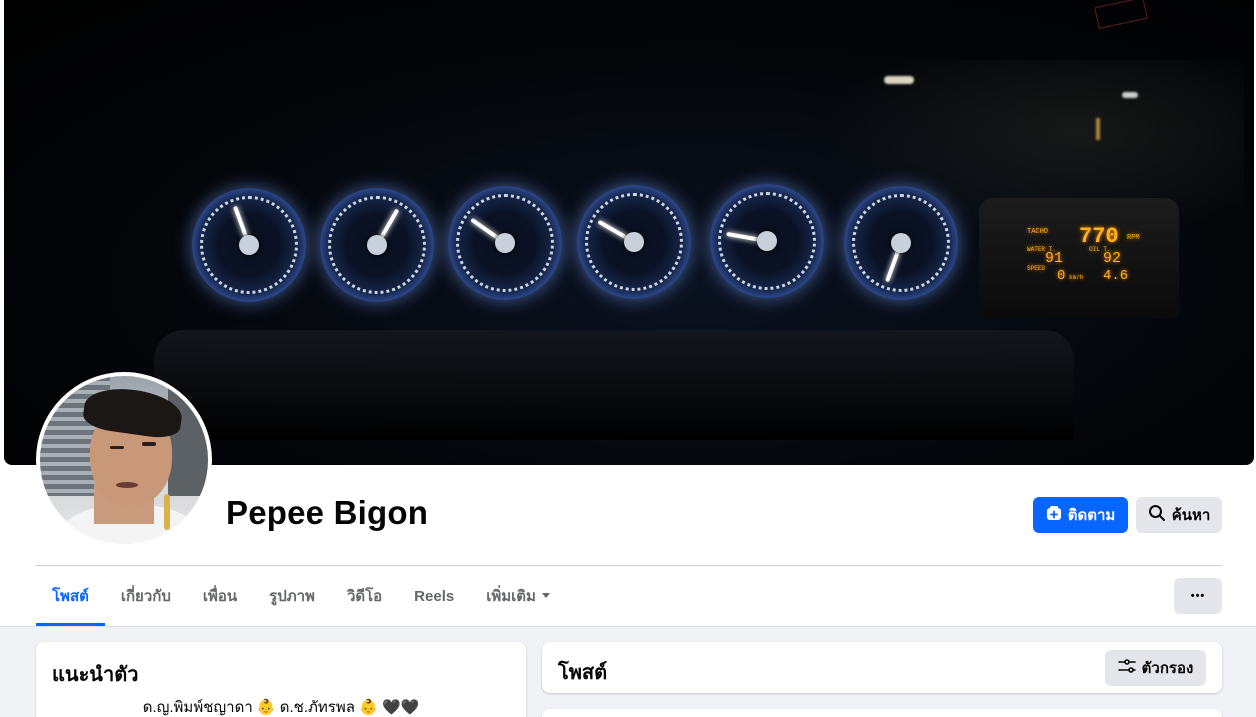  What do you see at coordinates (1036, 268) in the screenshot?
I see `display-speed-label: SPEED` at bounding box center [1036, 268].